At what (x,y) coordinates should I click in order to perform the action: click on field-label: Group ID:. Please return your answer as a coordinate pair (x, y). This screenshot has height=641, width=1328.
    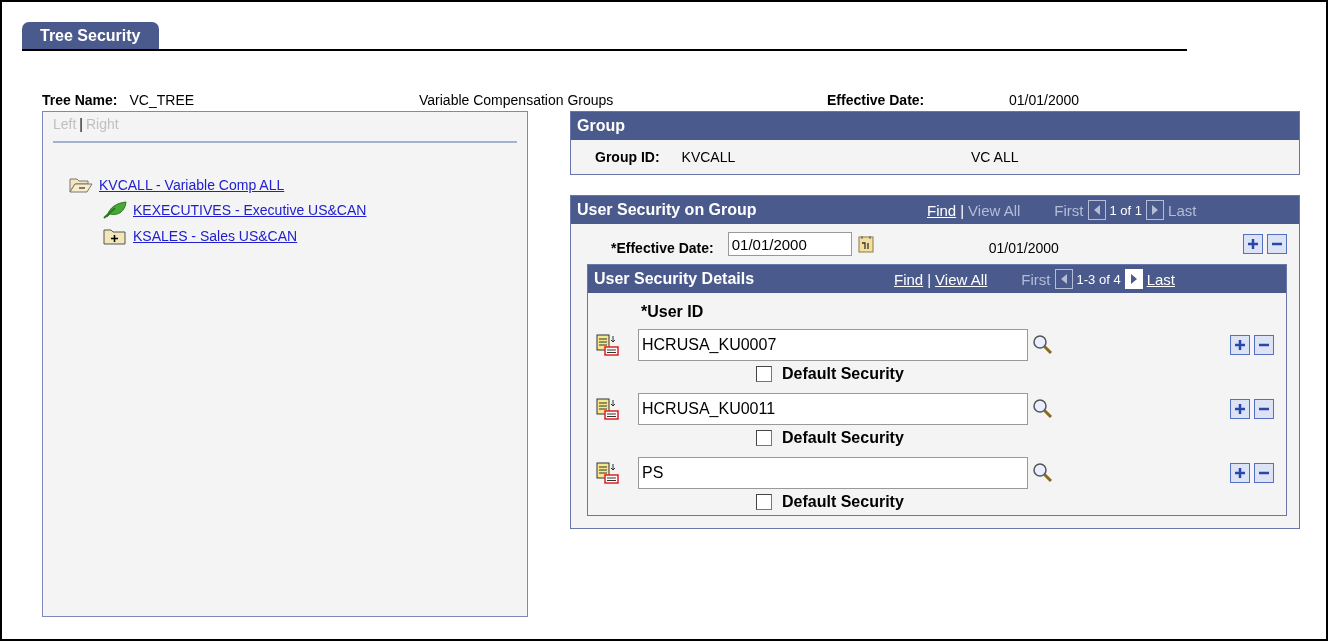
    Looking at the image, I should click on (627, 157).